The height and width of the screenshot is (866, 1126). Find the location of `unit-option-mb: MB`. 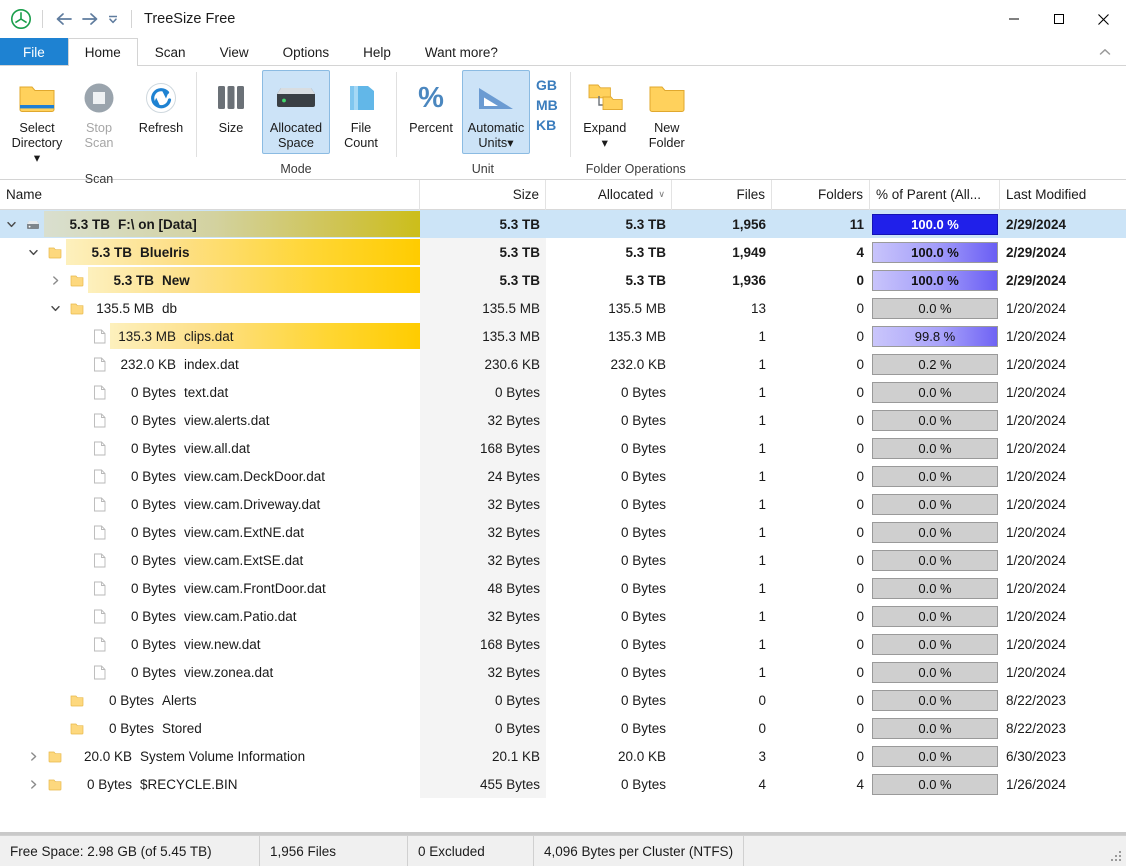

unit-option-mb: MB is located at coordinates (547, 105).